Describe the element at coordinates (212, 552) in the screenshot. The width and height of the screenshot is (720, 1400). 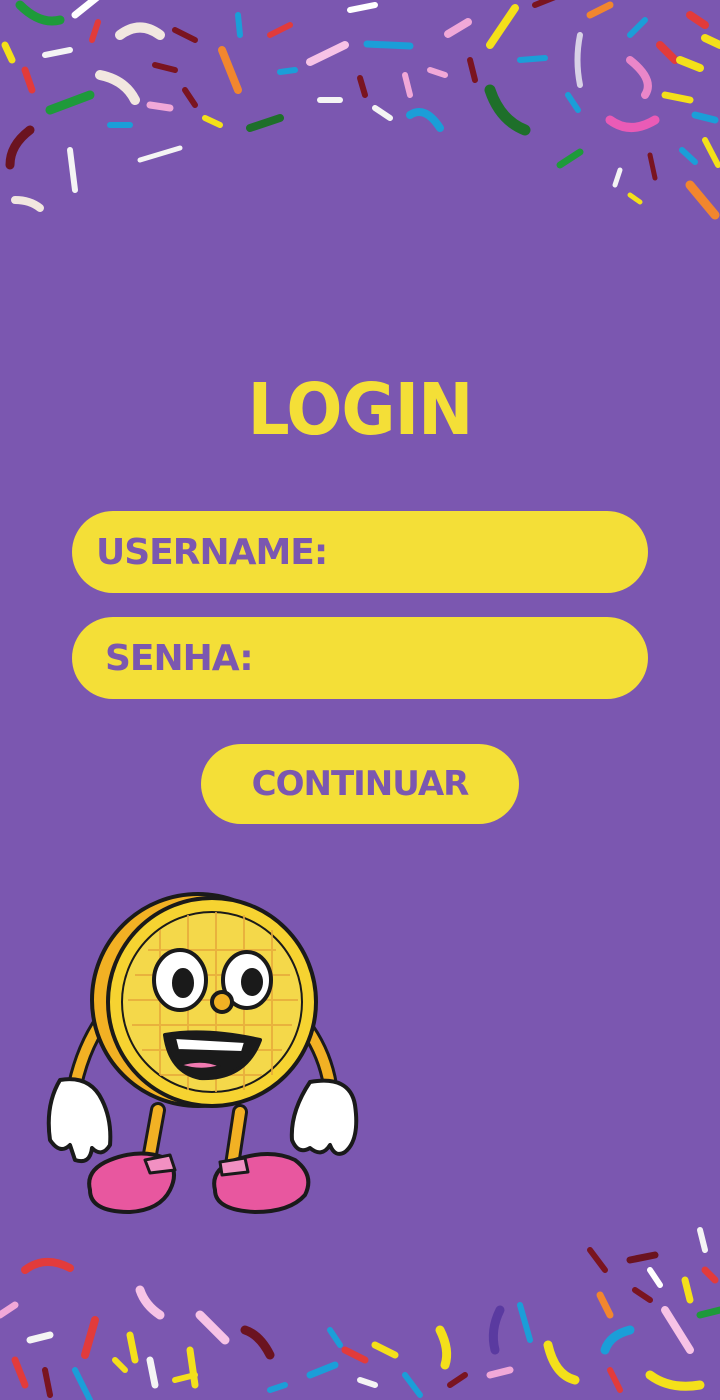
I see `username-label: USERNAME:` at that location.